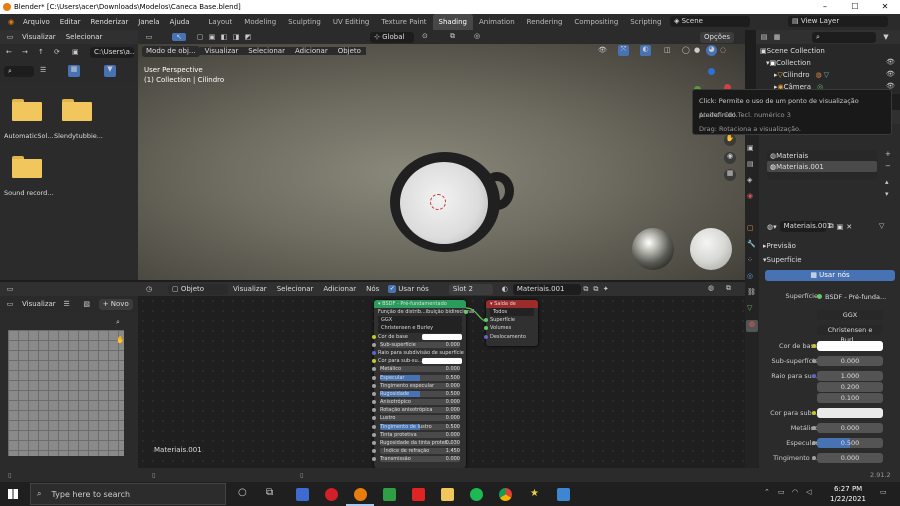 The width and height of the screenshot is (900, 506). What do you see at coordinates (850, 398) in the screenshot?
I see `subsurface-radius-z: 0.100` at bounding box center [850, 398].